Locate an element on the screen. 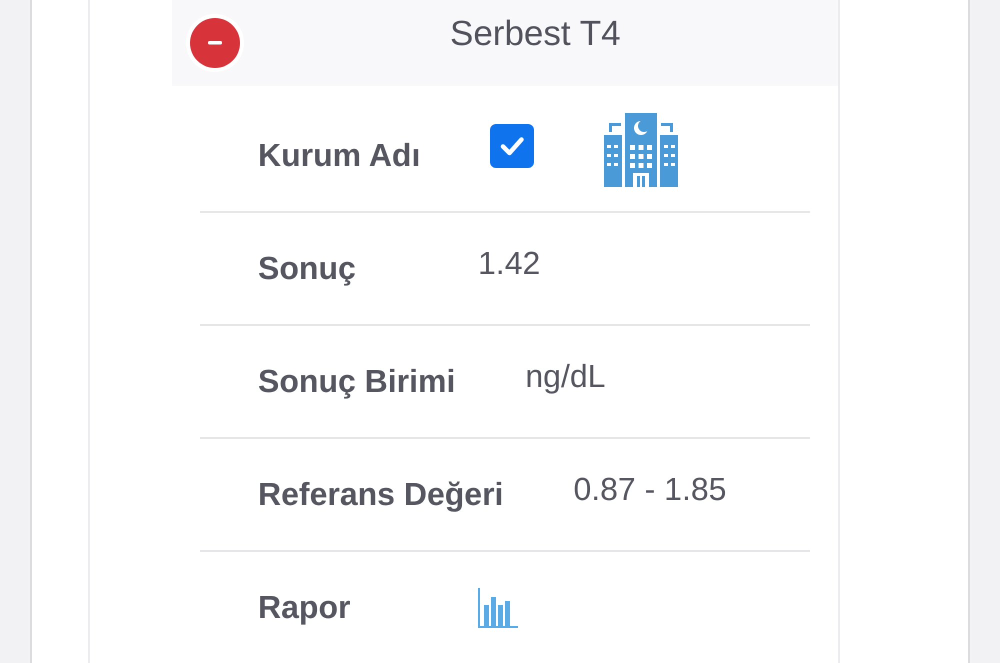 The image size is (1000, 663). section-header: Serbest T4 is located at coordinates (505, 43).